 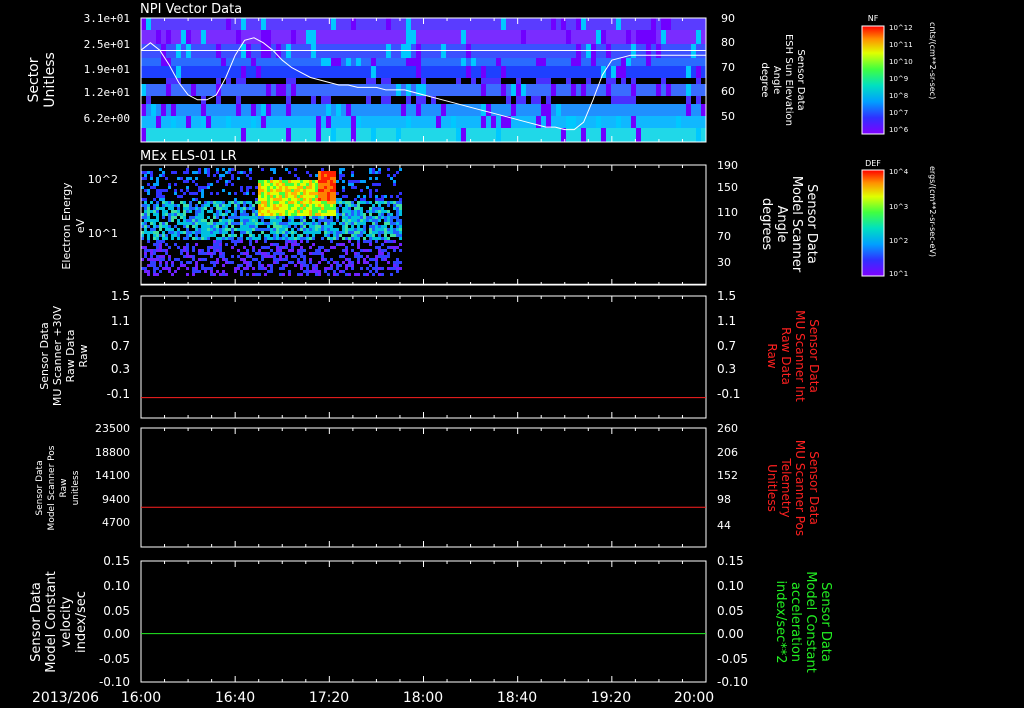 I want to click on ytick-right-label: 206, so click(x=727, y=452).